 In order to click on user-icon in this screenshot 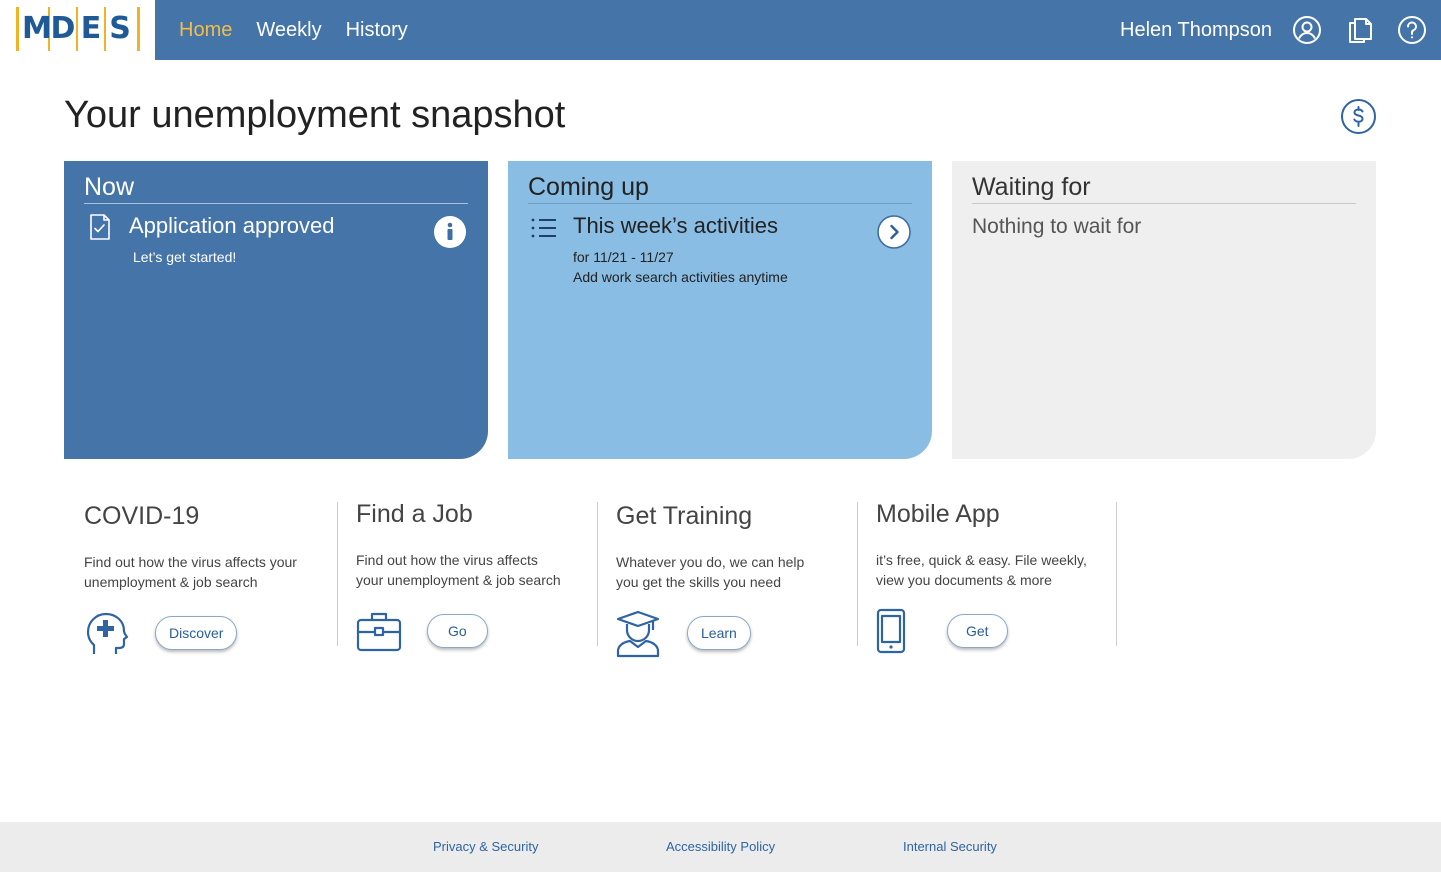, I will do `click(1307, 30)`.